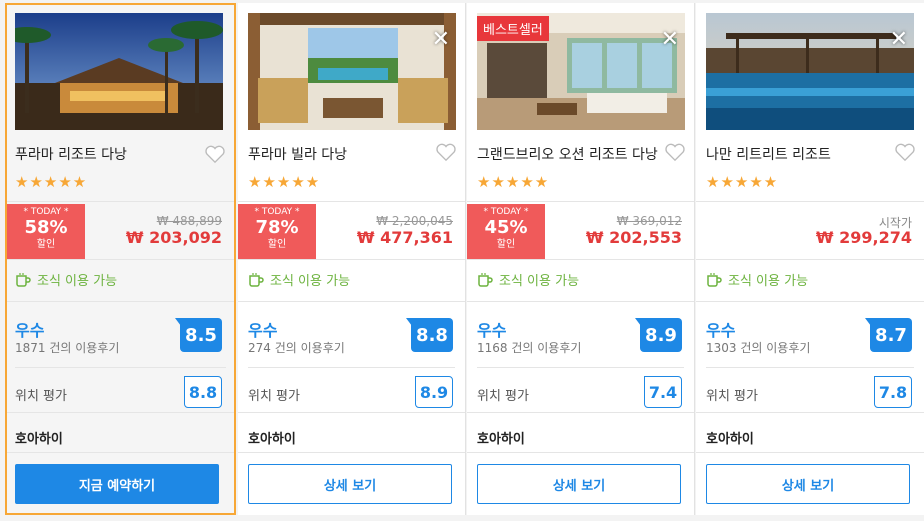  I want to click on sale-price: ₩ 299,274, so click(863, 237).